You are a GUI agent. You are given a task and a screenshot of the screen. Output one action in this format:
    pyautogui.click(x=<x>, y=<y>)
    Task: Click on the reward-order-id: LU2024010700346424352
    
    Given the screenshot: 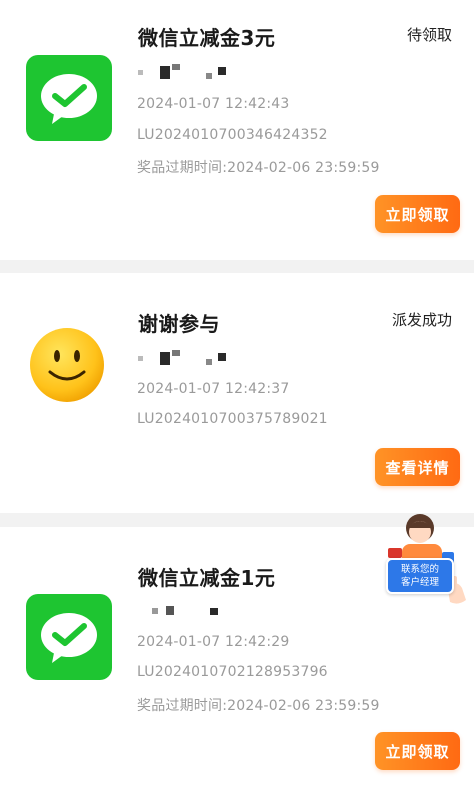 What is the action you would take?
    pyautogui.click(x=232, y=135)
    